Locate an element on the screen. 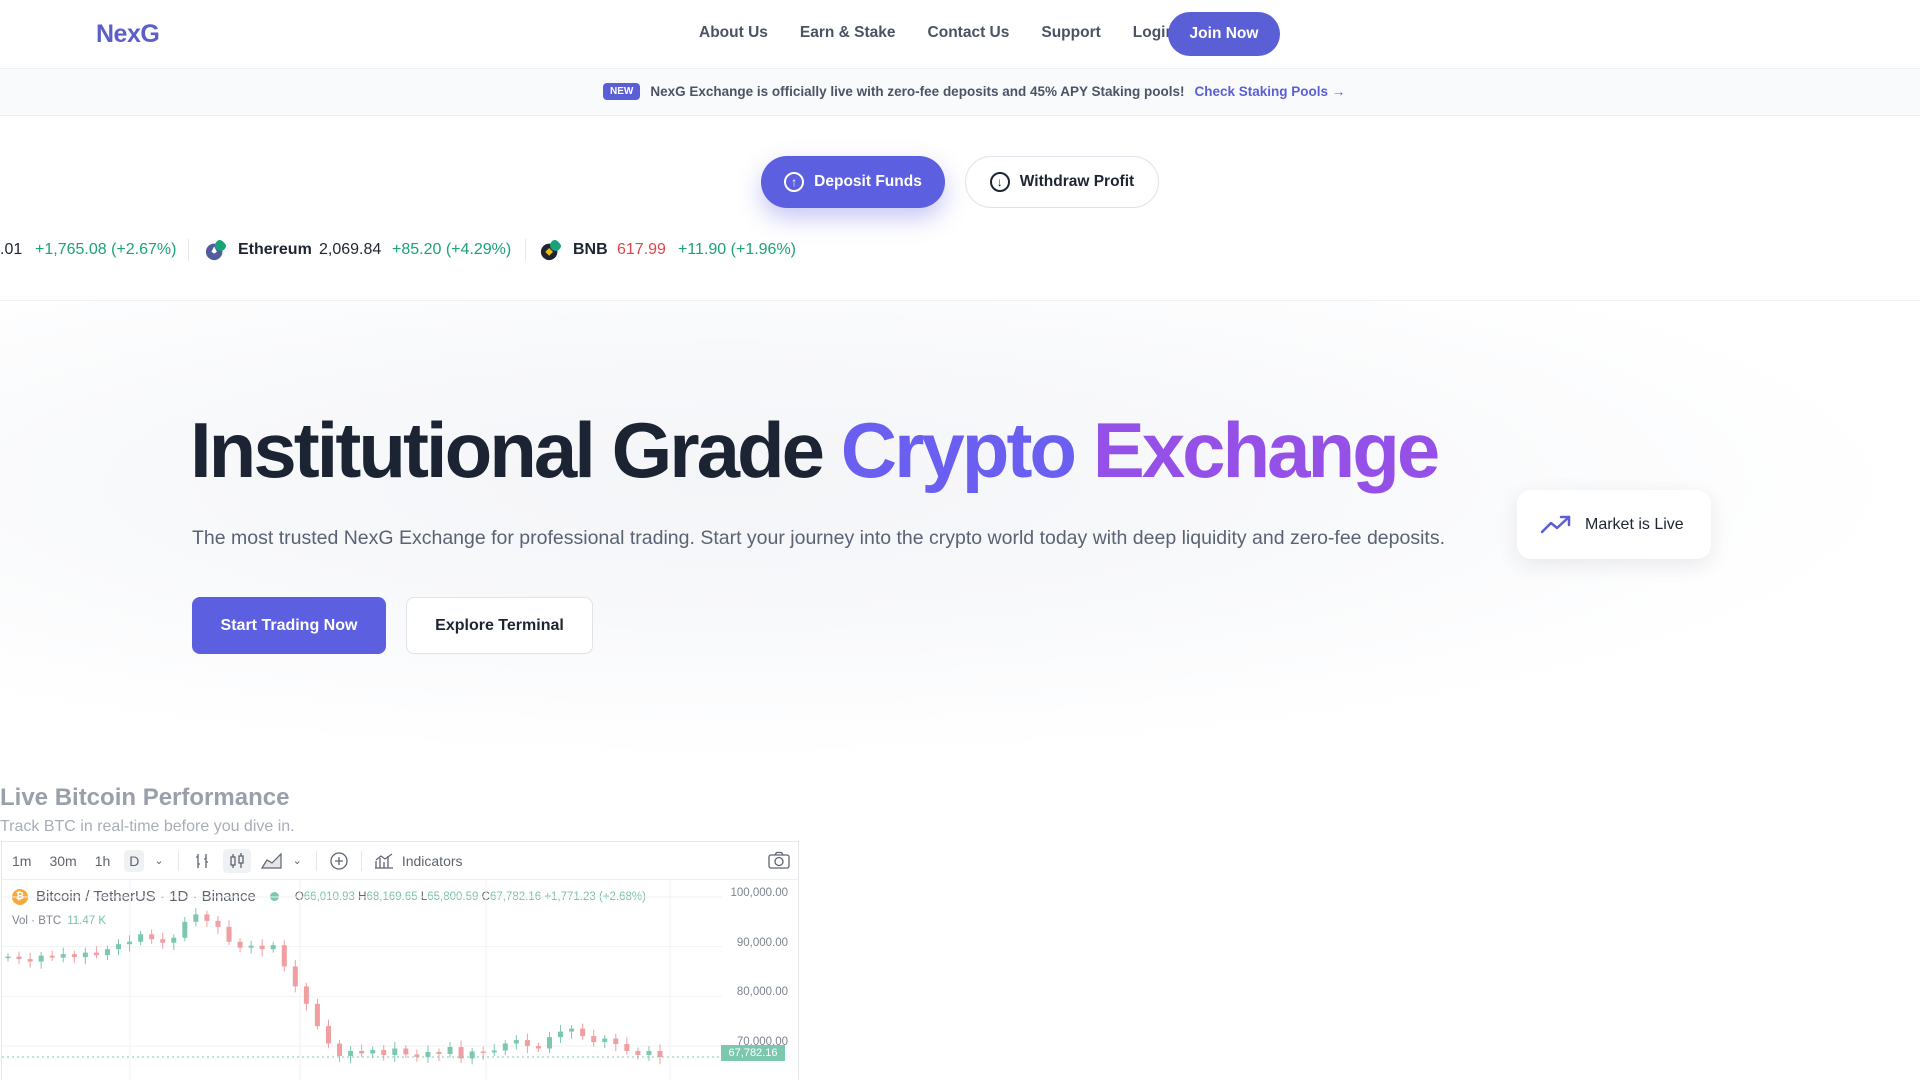  trending-up-icon is located at coordinates (1556, 524).